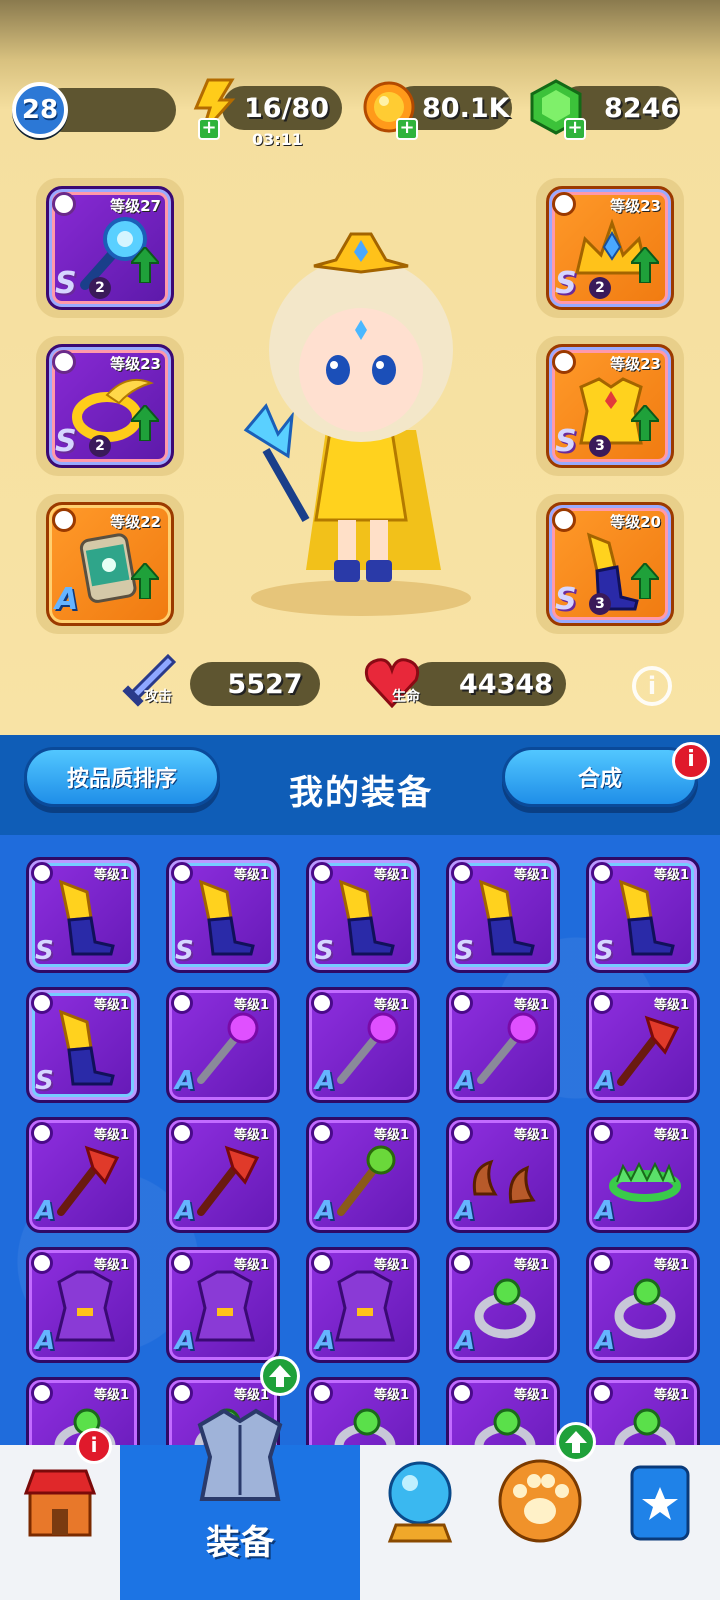 The width and height of the screenshot is (720, 1600). What do you see at coordinates (94, 1446) in the screenshot?
I see `shop-alert-badge: i` at bounding box center [94, 1446].